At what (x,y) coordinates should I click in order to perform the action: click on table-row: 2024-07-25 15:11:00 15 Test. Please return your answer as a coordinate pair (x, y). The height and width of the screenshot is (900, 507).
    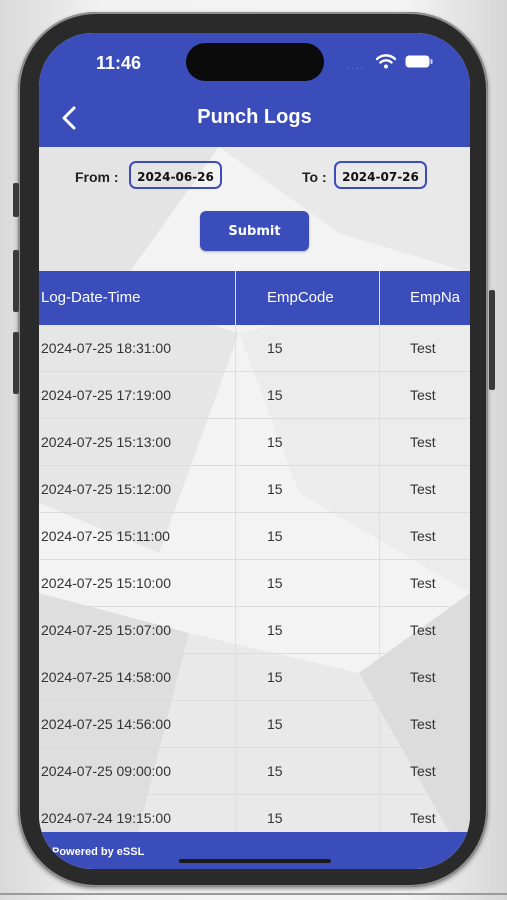
    Looking at the image, I should click on (254, 536).